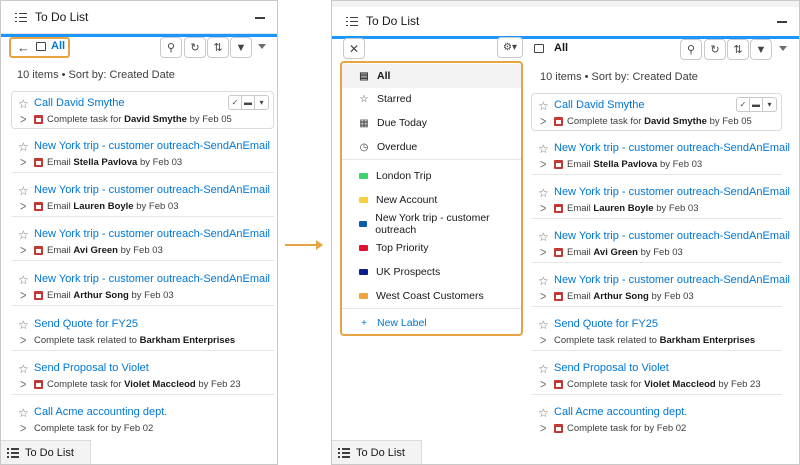 The width and height of the screenshot is (800, 465). Describe the element at coordinates (38, 206) in the screenshot. I see `task-email-icon` at that location.